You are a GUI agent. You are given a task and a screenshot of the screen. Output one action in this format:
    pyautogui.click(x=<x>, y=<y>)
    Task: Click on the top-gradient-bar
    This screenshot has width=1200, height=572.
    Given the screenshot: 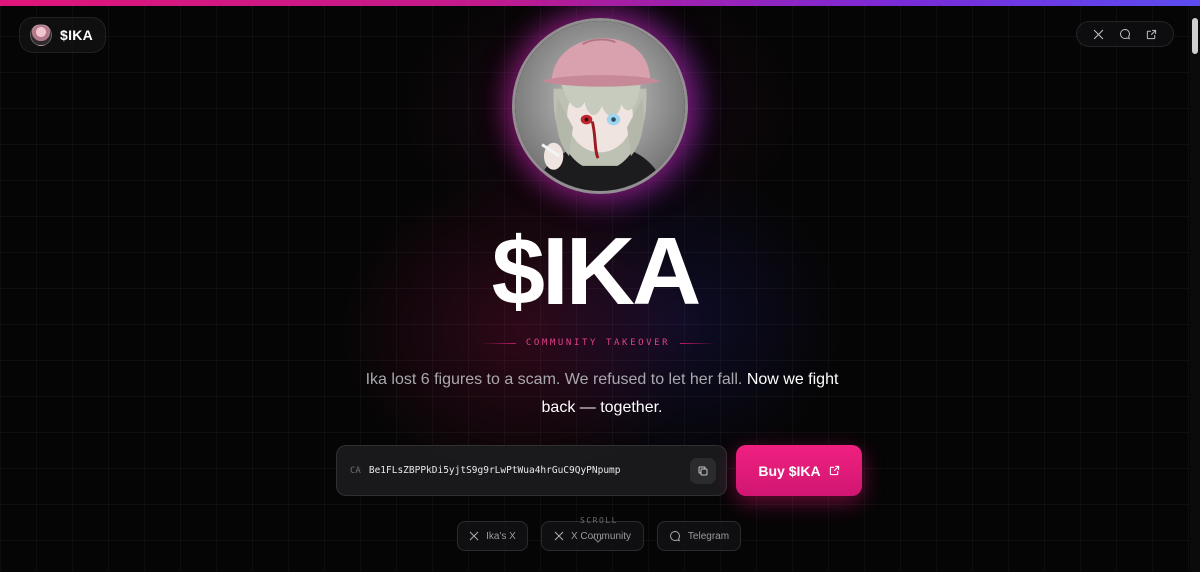 What is the action you would take?
    pyautogui.click(x=600, y=3)
    